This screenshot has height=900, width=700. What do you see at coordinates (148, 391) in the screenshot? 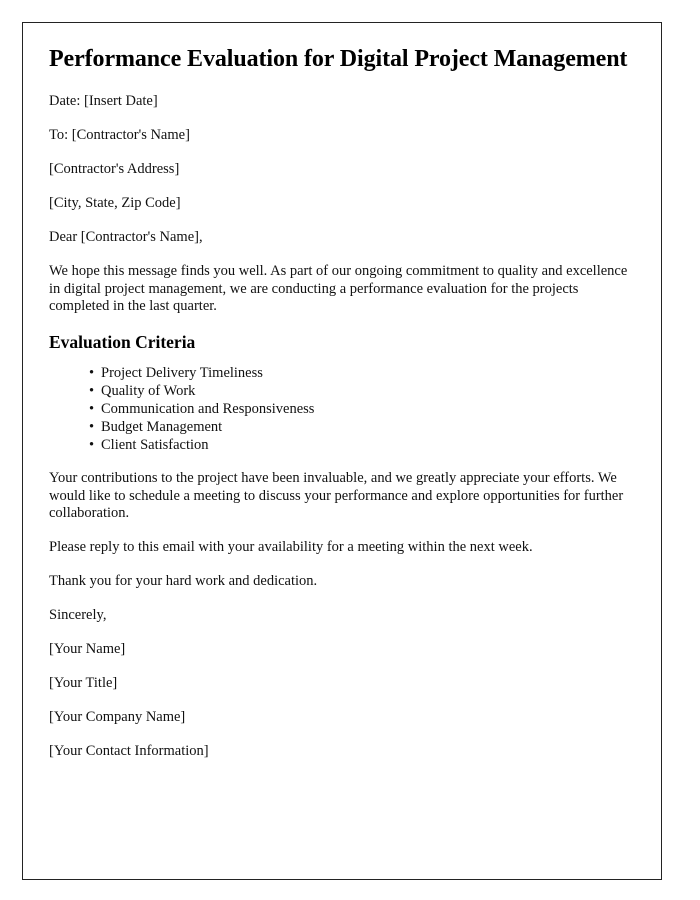
I see `list-item-label: Quality of Work` at bounding box center [148, 391].